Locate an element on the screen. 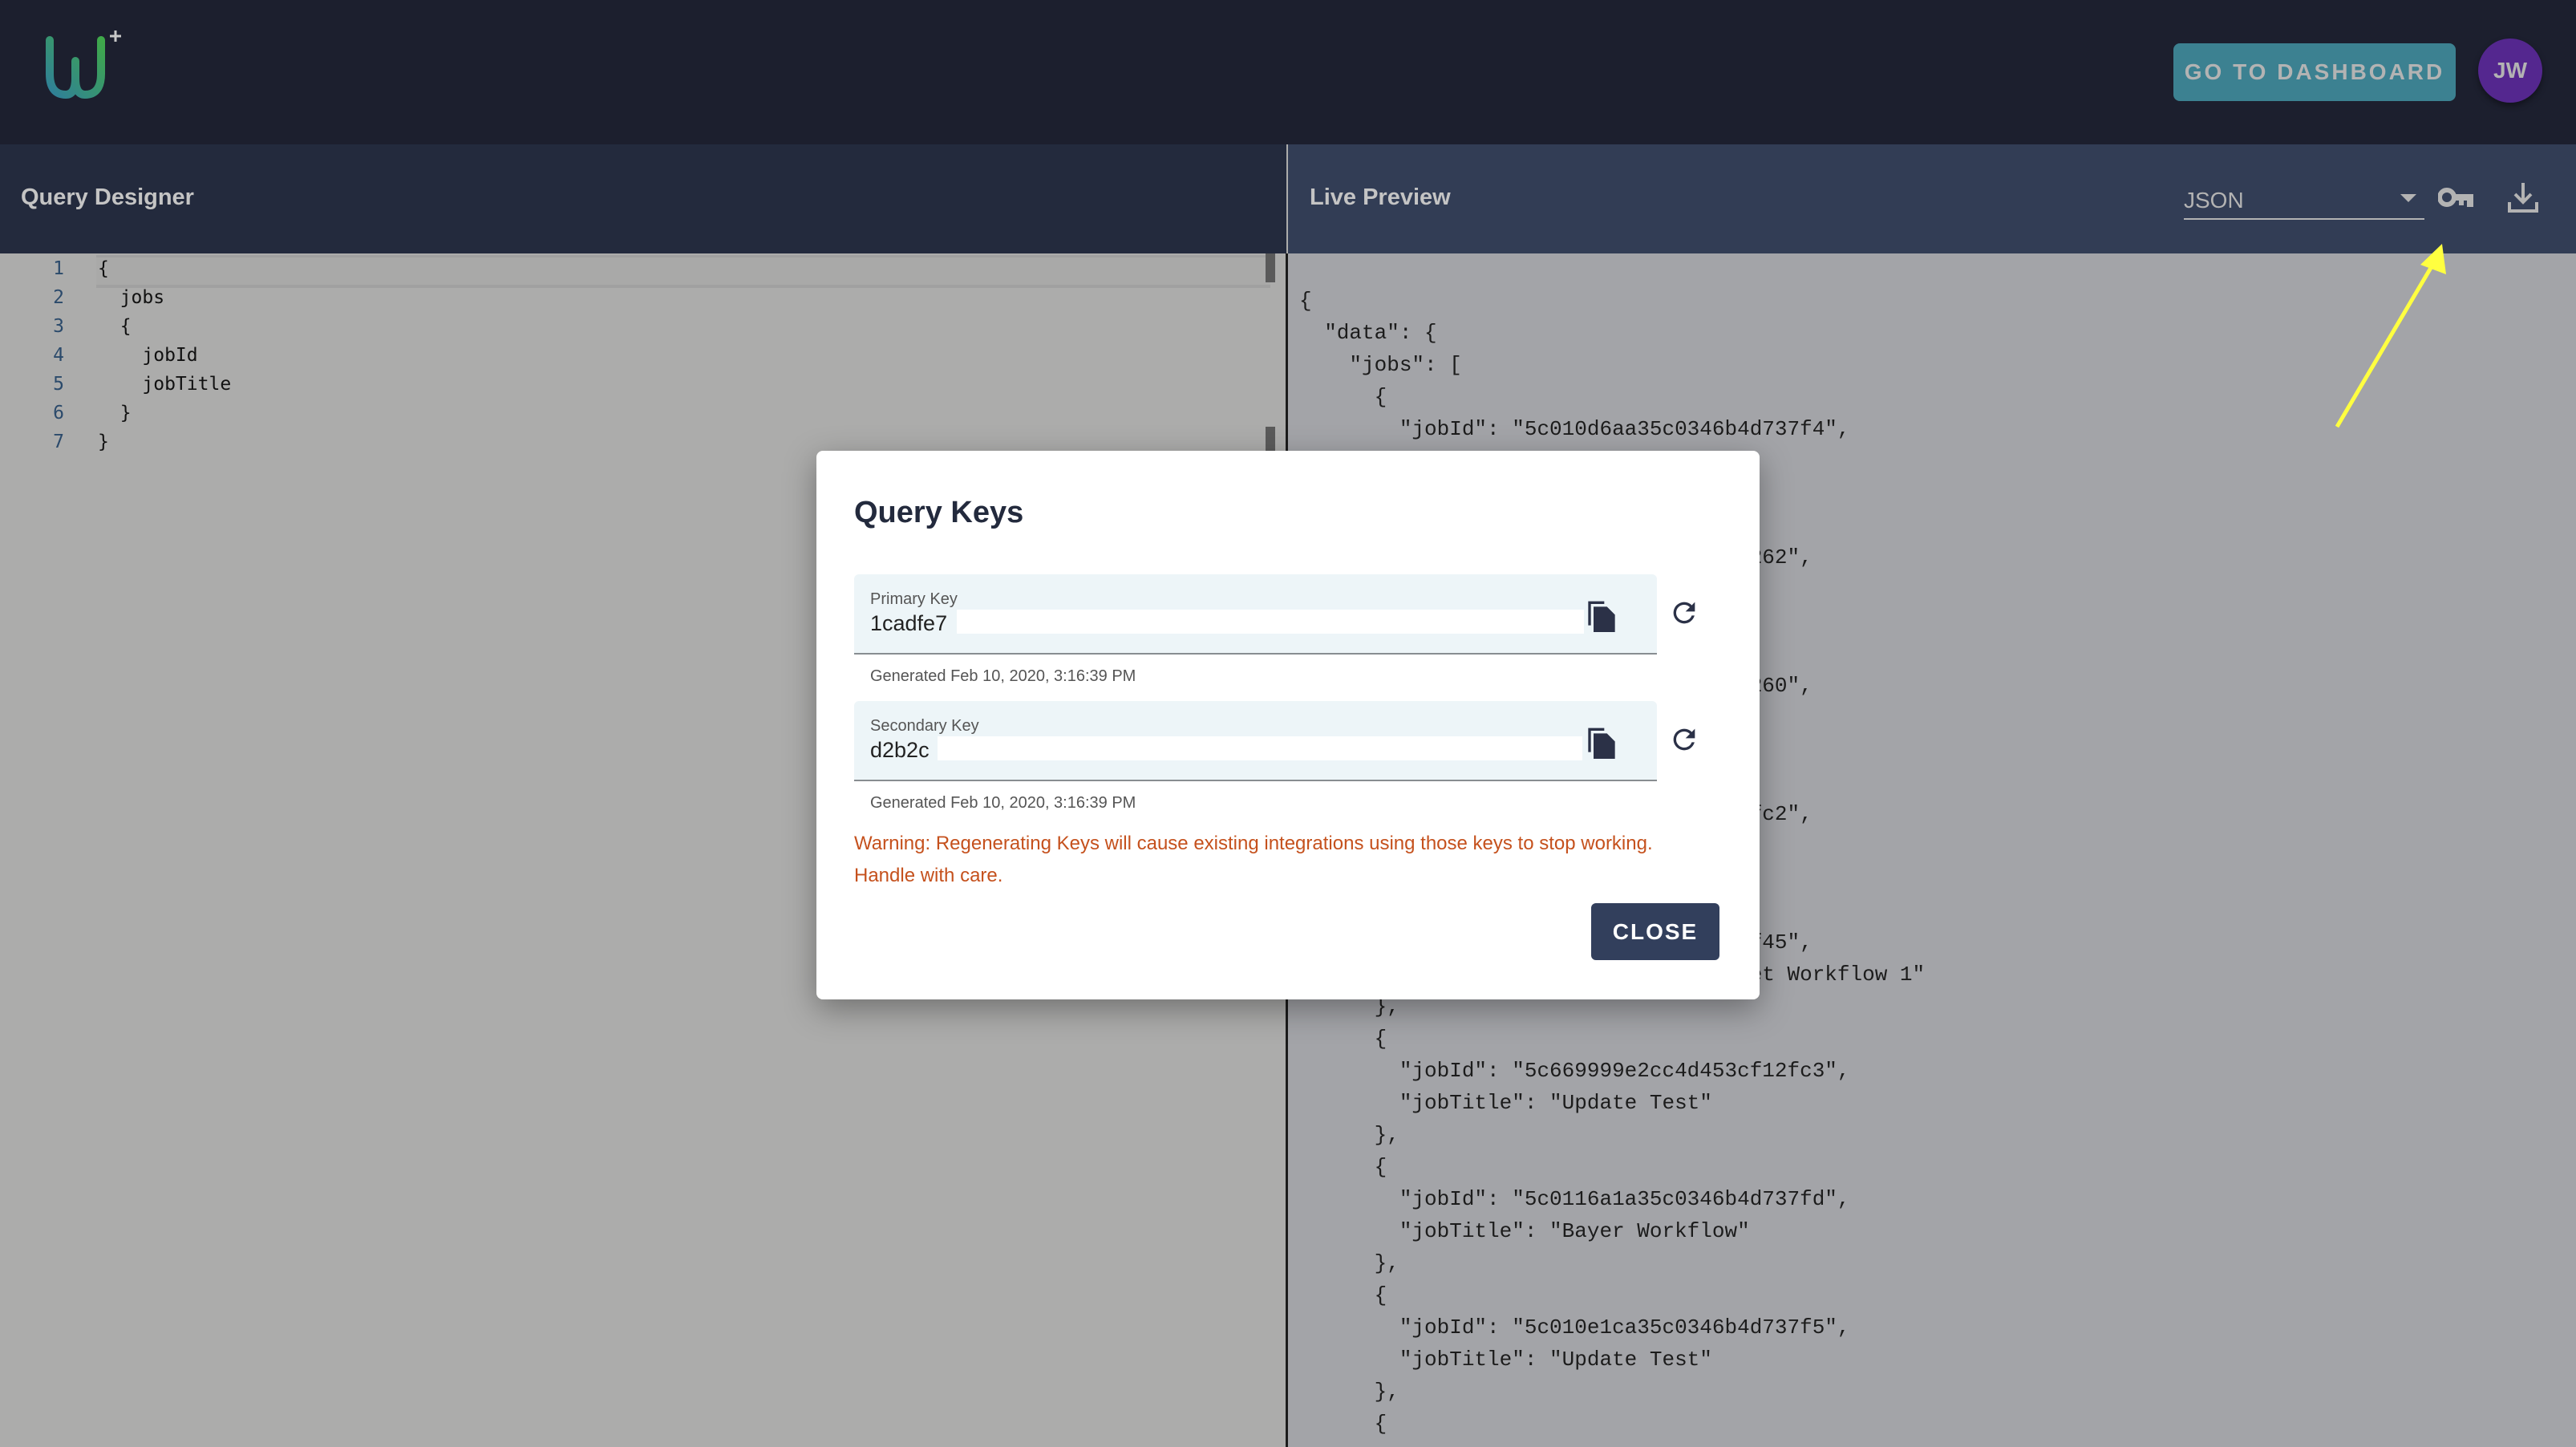 The height and width of the screenshot is (1447, 2576). line-number: 1 is located at coordinates (58, 268).